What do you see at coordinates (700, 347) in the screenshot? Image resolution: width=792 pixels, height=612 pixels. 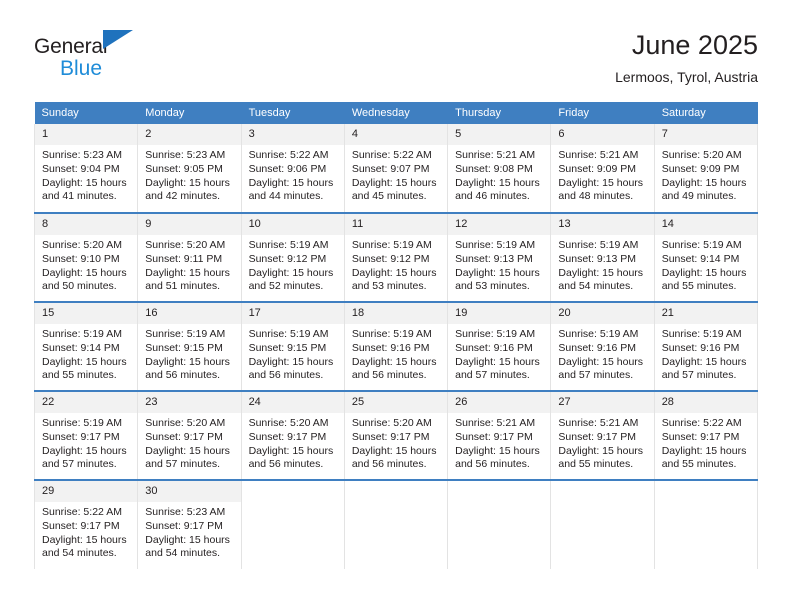 I see `day-sunset-text: Sunset: 9:16 PM` at bounding box center [700, 347].